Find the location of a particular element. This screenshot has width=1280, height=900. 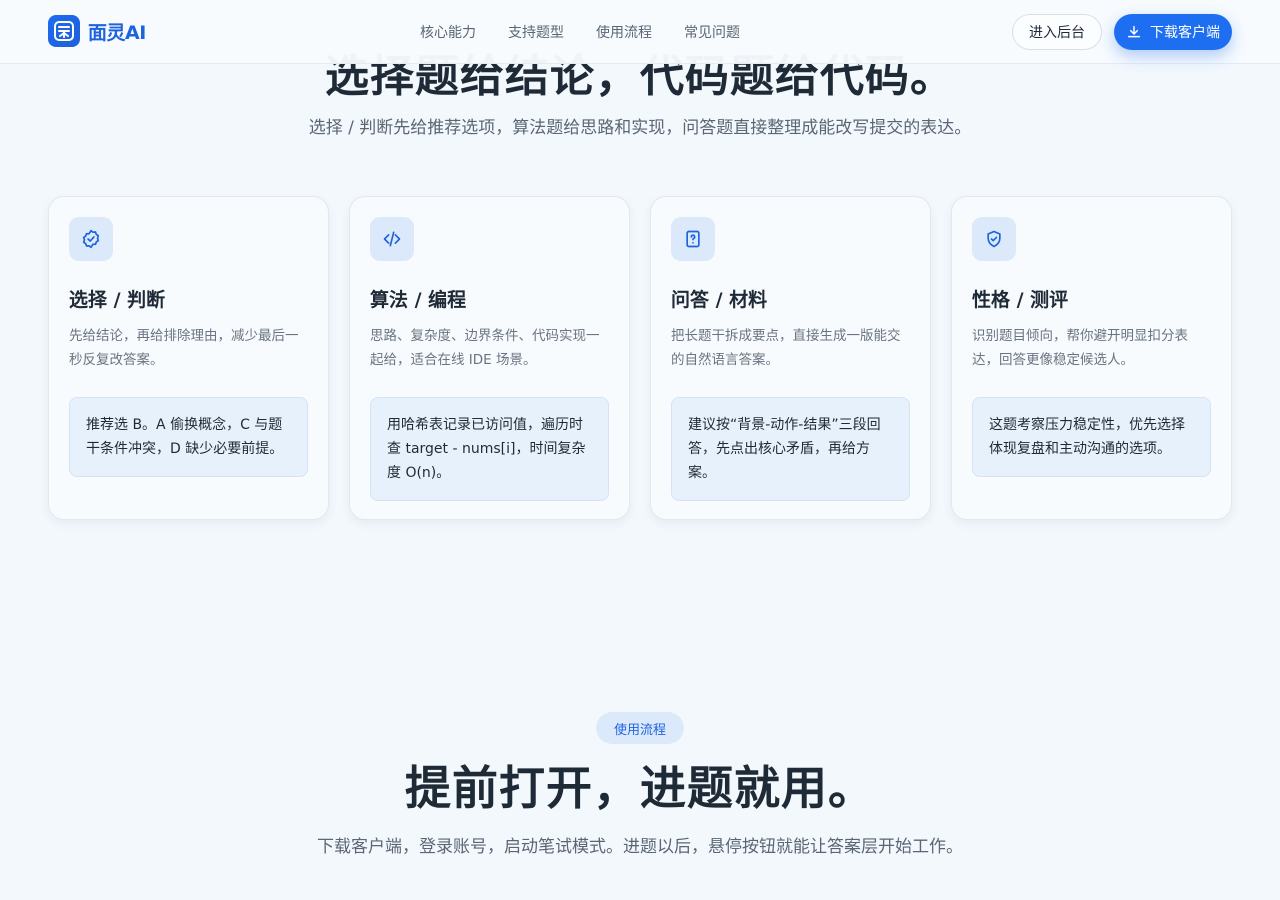

card-title: 算法 / 编程 is located at coordinates (418, 300).